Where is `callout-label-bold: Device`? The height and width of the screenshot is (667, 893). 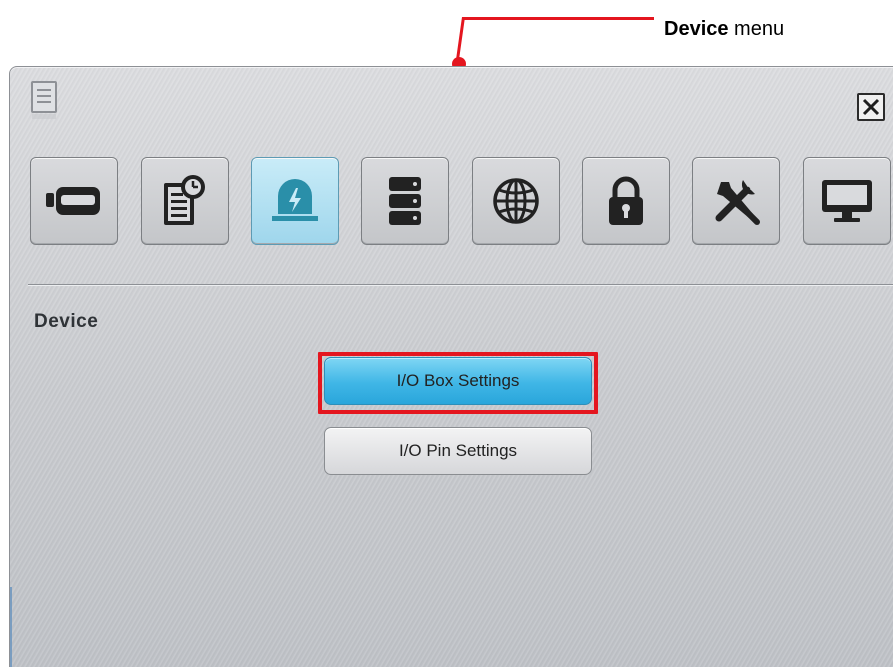 callout-label-bold: Device is located at coordinates (696, 29).